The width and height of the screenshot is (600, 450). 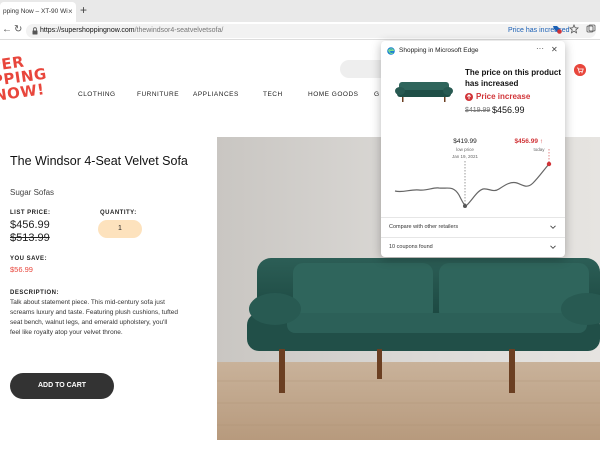 What do you see at coordinates (549, 164) in the screenshot?
I see `today-price-point` at bounding box center [549, 164].